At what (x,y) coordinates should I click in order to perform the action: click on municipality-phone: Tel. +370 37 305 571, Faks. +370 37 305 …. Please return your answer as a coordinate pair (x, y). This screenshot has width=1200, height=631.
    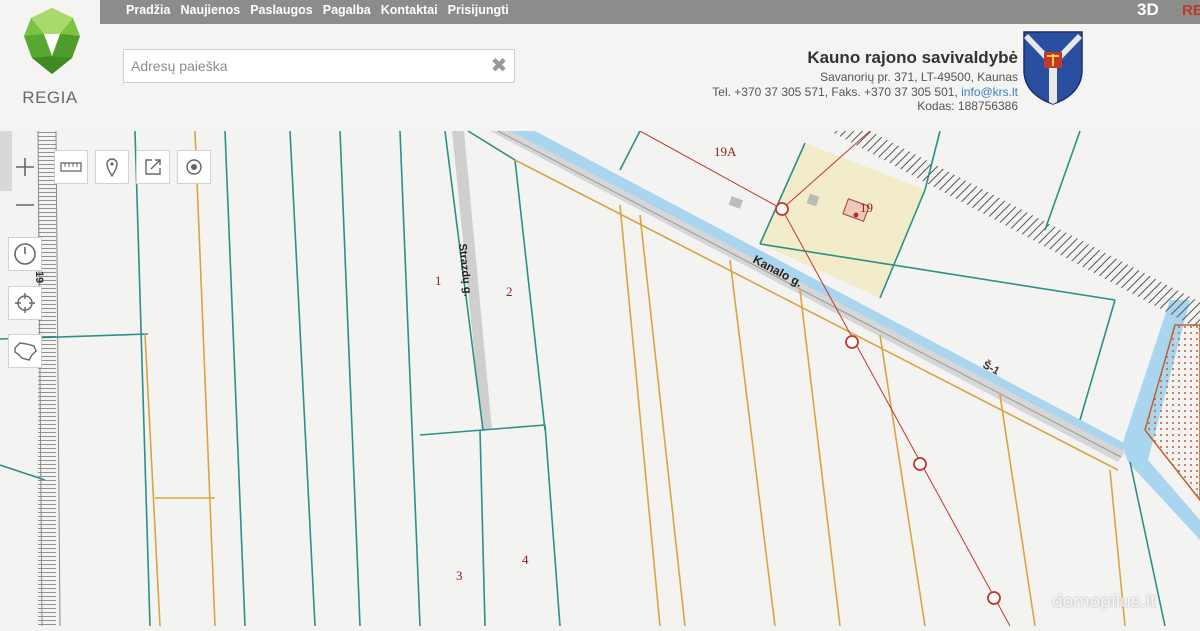
    Looking at the image, I should click on (835, 91).